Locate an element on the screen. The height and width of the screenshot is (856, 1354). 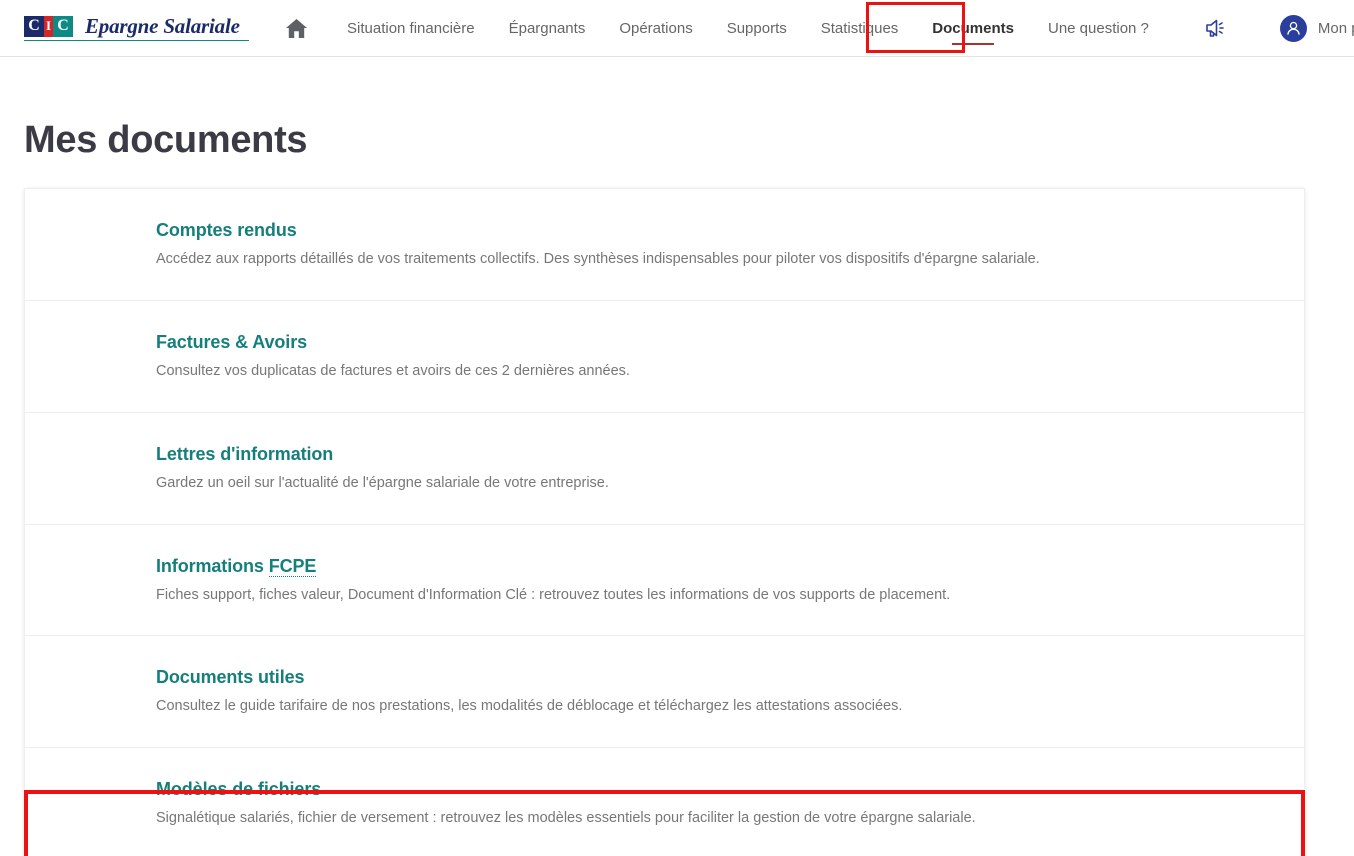
nav-label: Statistiques is located at coordinates (859, 28).